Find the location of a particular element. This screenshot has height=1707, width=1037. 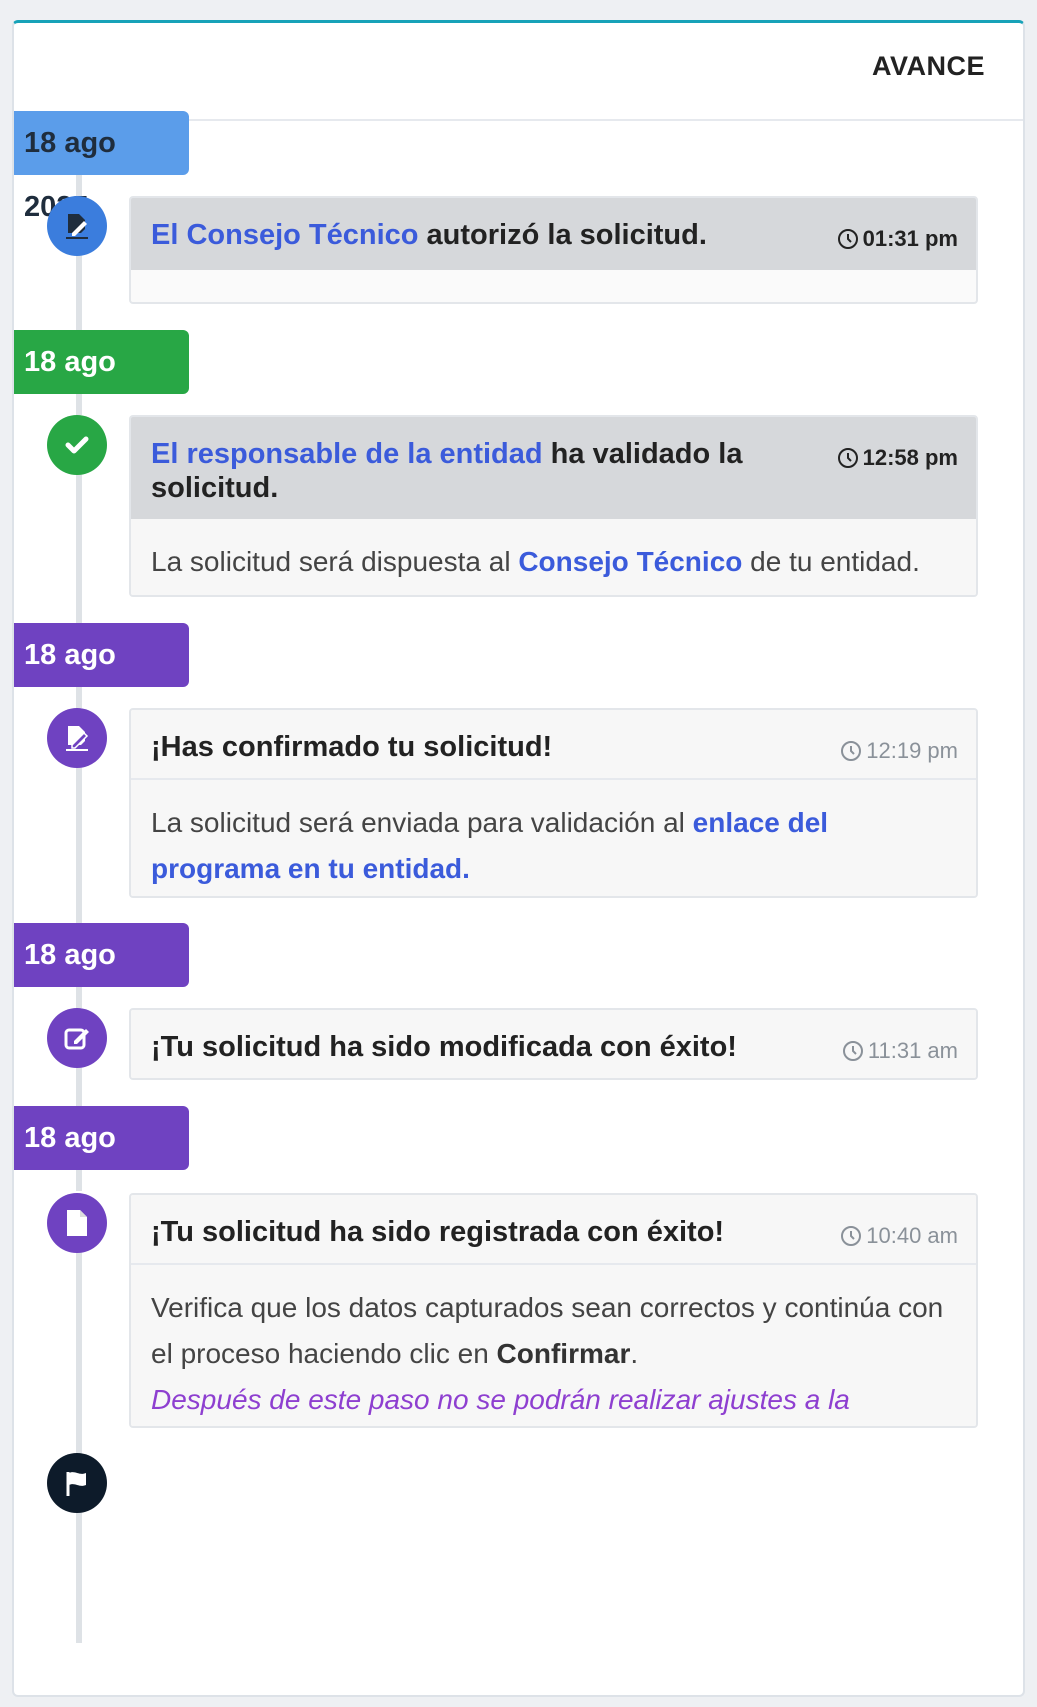

timeline-time: 12:19 pm is located at coordinates (899, 751).